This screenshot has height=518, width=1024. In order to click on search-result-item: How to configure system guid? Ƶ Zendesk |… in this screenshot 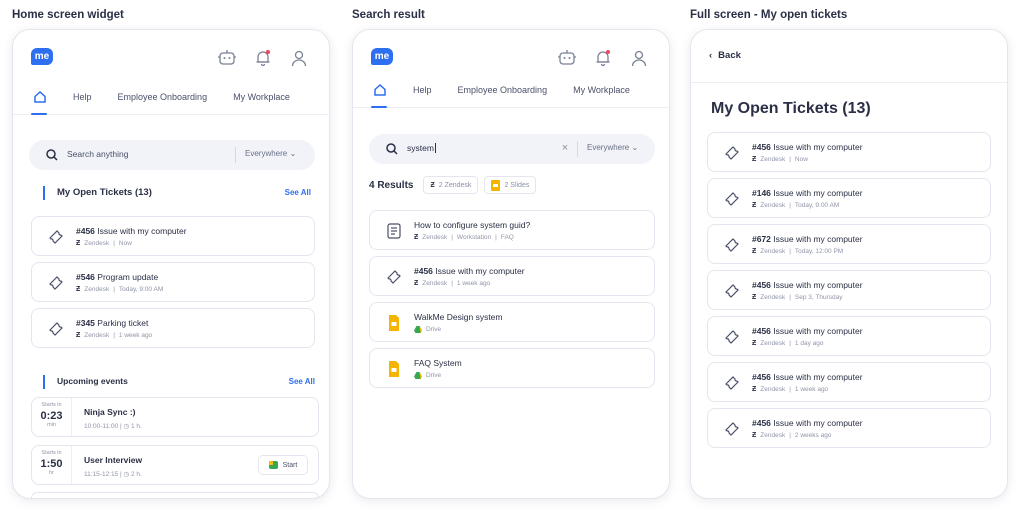, I will do `click(512, 230)`.